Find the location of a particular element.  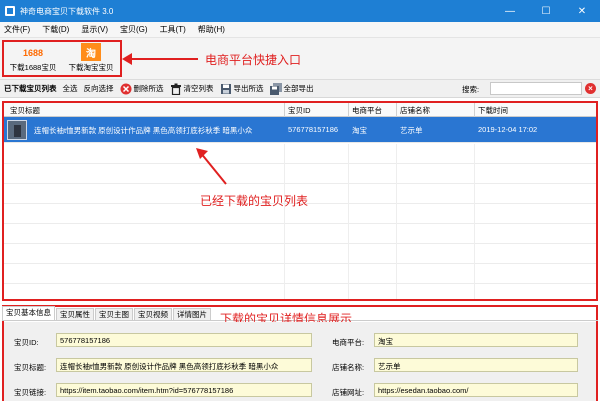

floppy-disk-icon is located at coordinates (226, 89).